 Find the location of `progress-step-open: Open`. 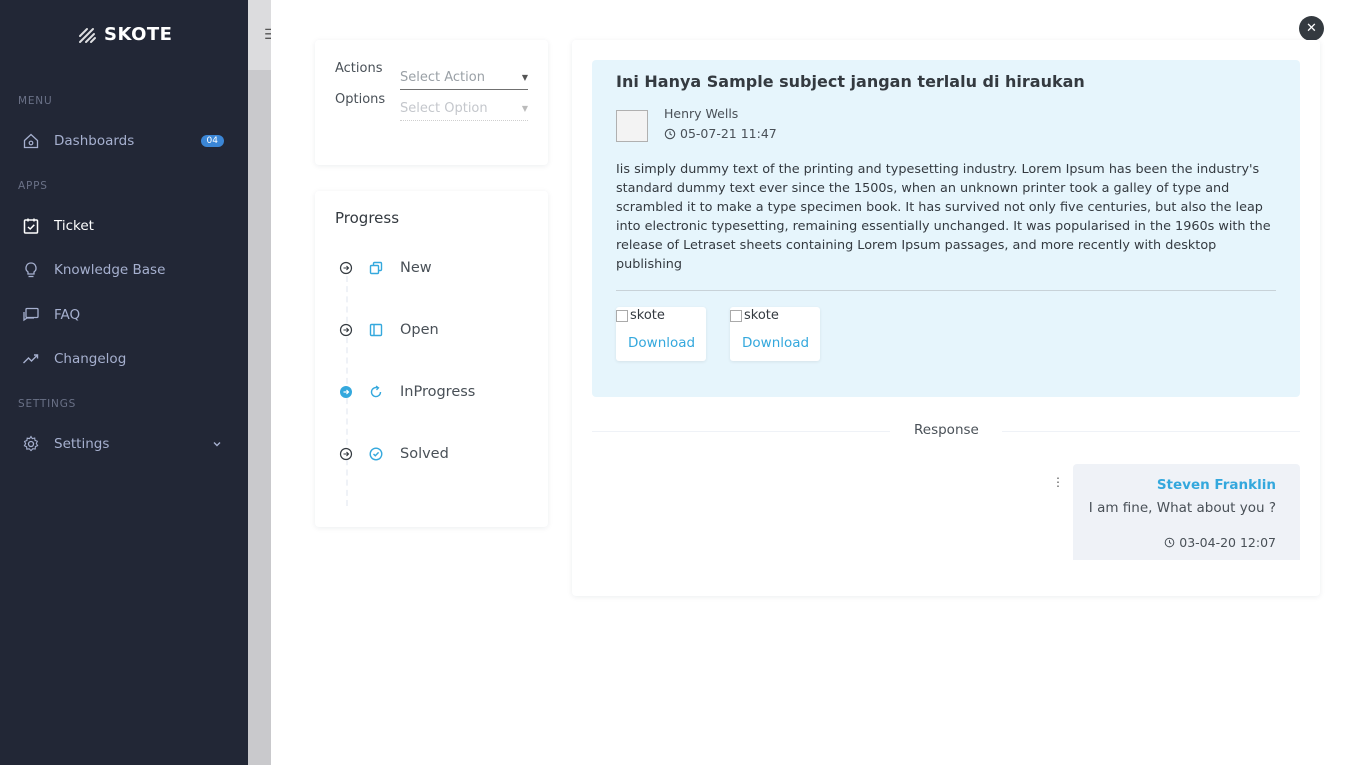

progress-step-open: Open is located at coordinates (389, 330).